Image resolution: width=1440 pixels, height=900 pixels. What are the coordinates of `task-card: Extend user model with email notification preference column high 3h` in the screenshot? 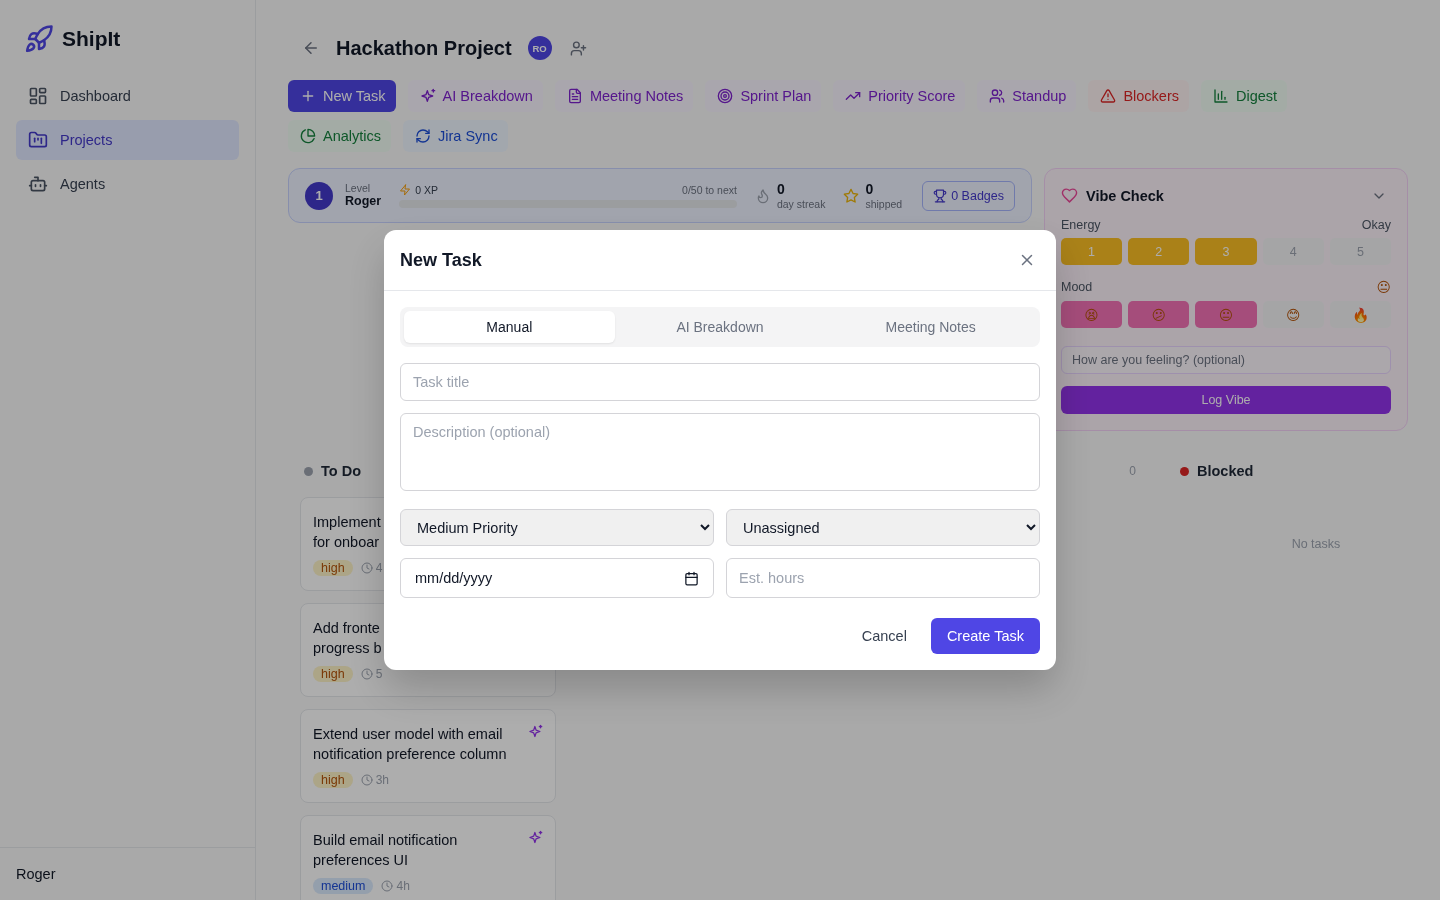 It's located at (428, 756).